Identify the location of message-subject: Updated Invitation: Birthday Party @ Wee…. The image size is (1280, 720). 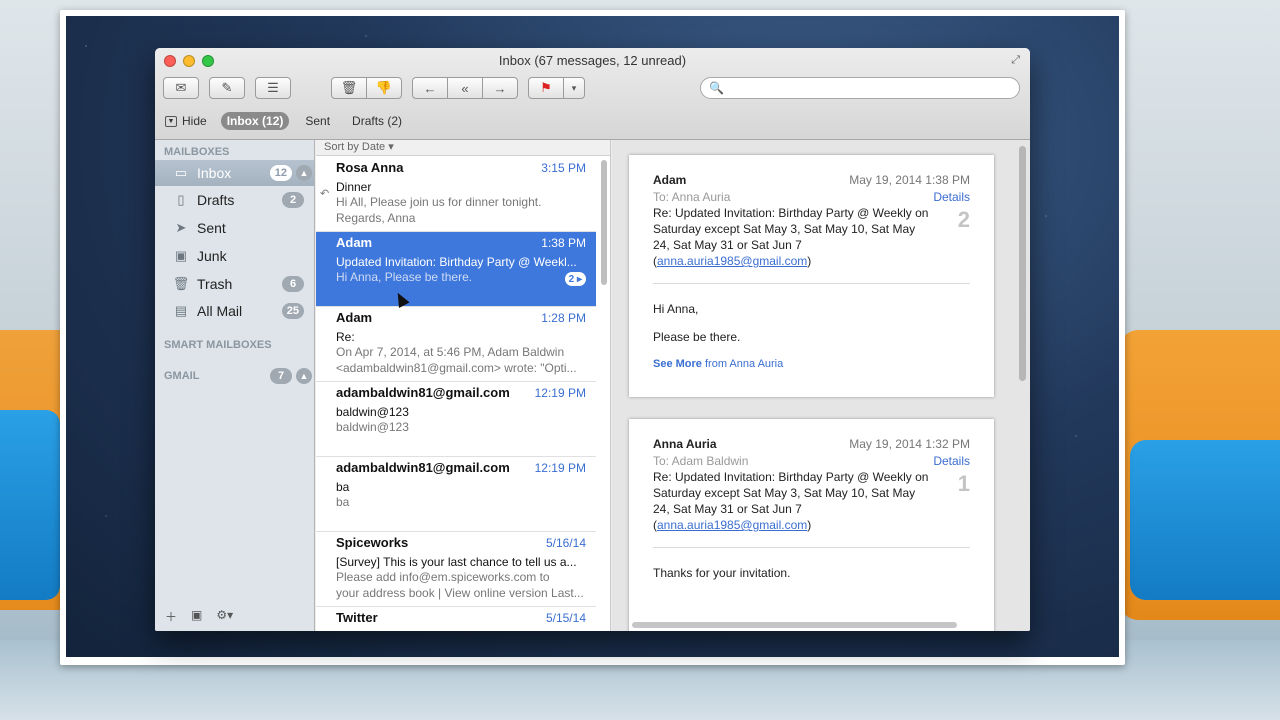
(456, 262).